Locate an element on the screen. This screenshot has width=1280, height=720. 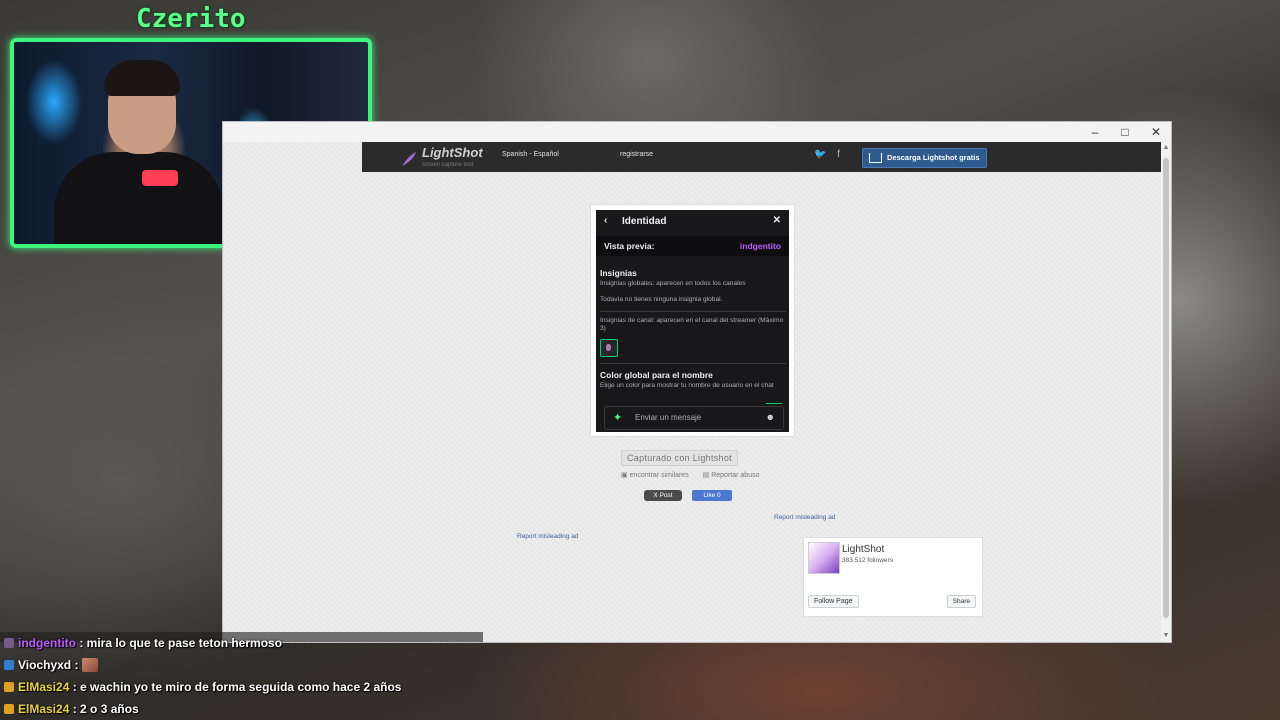
captured-with-button: Capturado con Lightshot is located at coordinates (679, 458).